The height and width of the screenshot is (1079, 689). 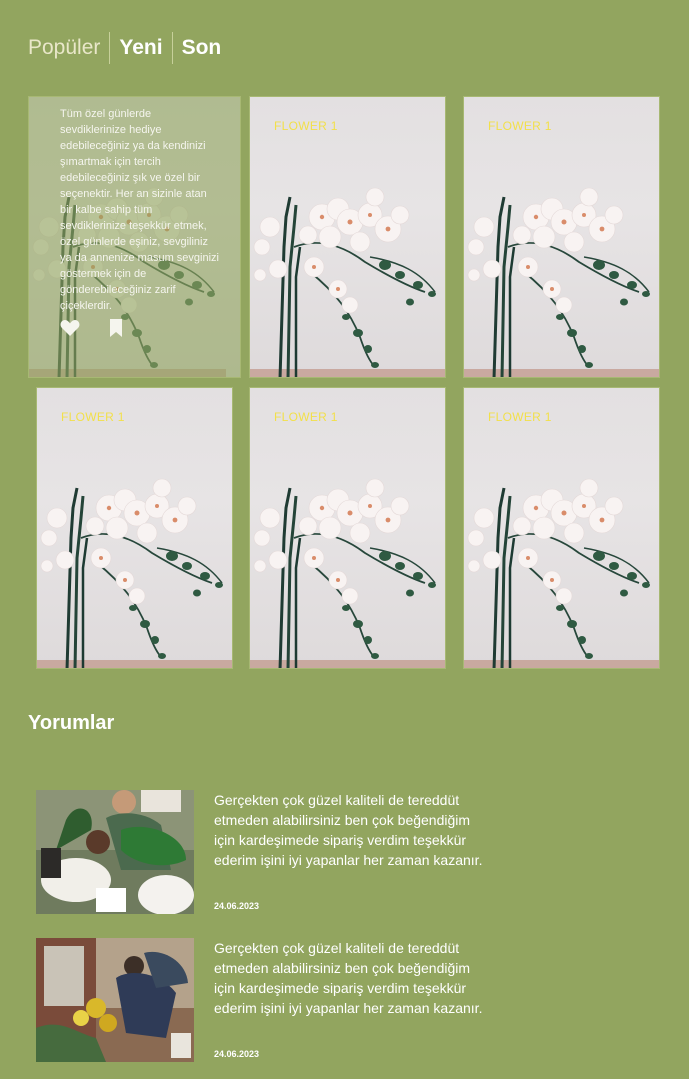 I want to click on bookmark-icon, so click(x=116, y=328).